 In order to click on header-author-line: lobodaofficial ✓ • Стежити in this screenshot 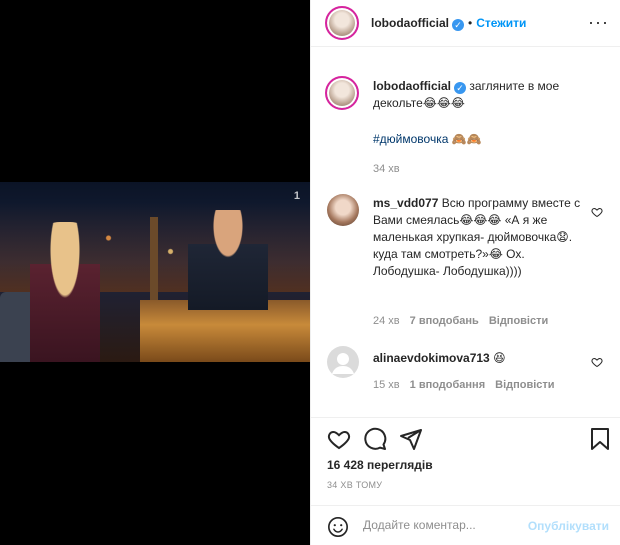, I will do `click(448, 23)`.